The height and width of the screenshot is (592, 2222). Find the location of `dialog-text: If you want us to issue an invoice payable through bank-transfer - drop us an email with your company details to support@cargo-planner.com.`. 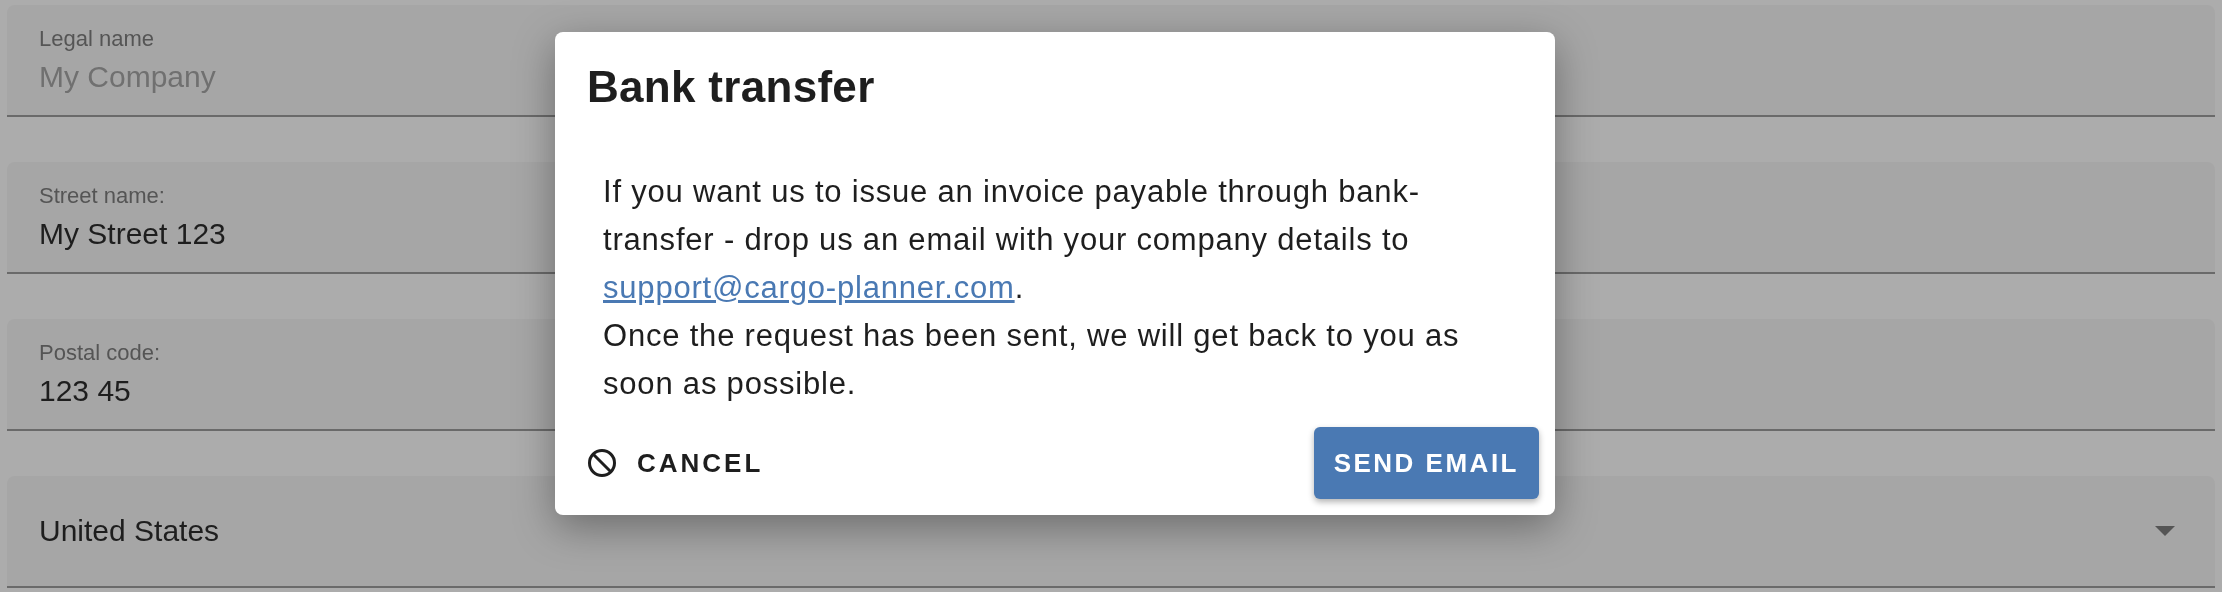

dialog-text: If you want us to issue an invoice payable through bank-transfer - drop us an email with your company details to support@cargo-planner.com. is located at coordinates (1012, 240).